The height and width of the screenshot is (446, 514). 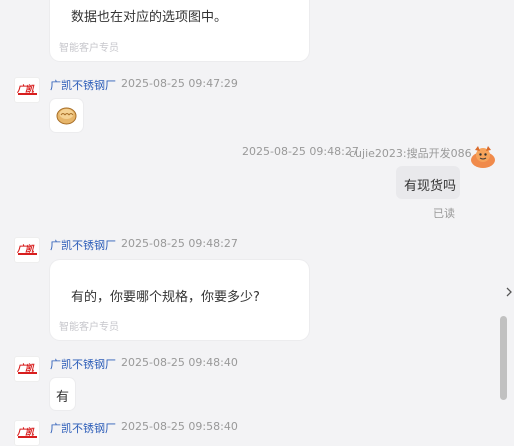 I want to click on message-bubble: 有, so click(x=62, y=394).